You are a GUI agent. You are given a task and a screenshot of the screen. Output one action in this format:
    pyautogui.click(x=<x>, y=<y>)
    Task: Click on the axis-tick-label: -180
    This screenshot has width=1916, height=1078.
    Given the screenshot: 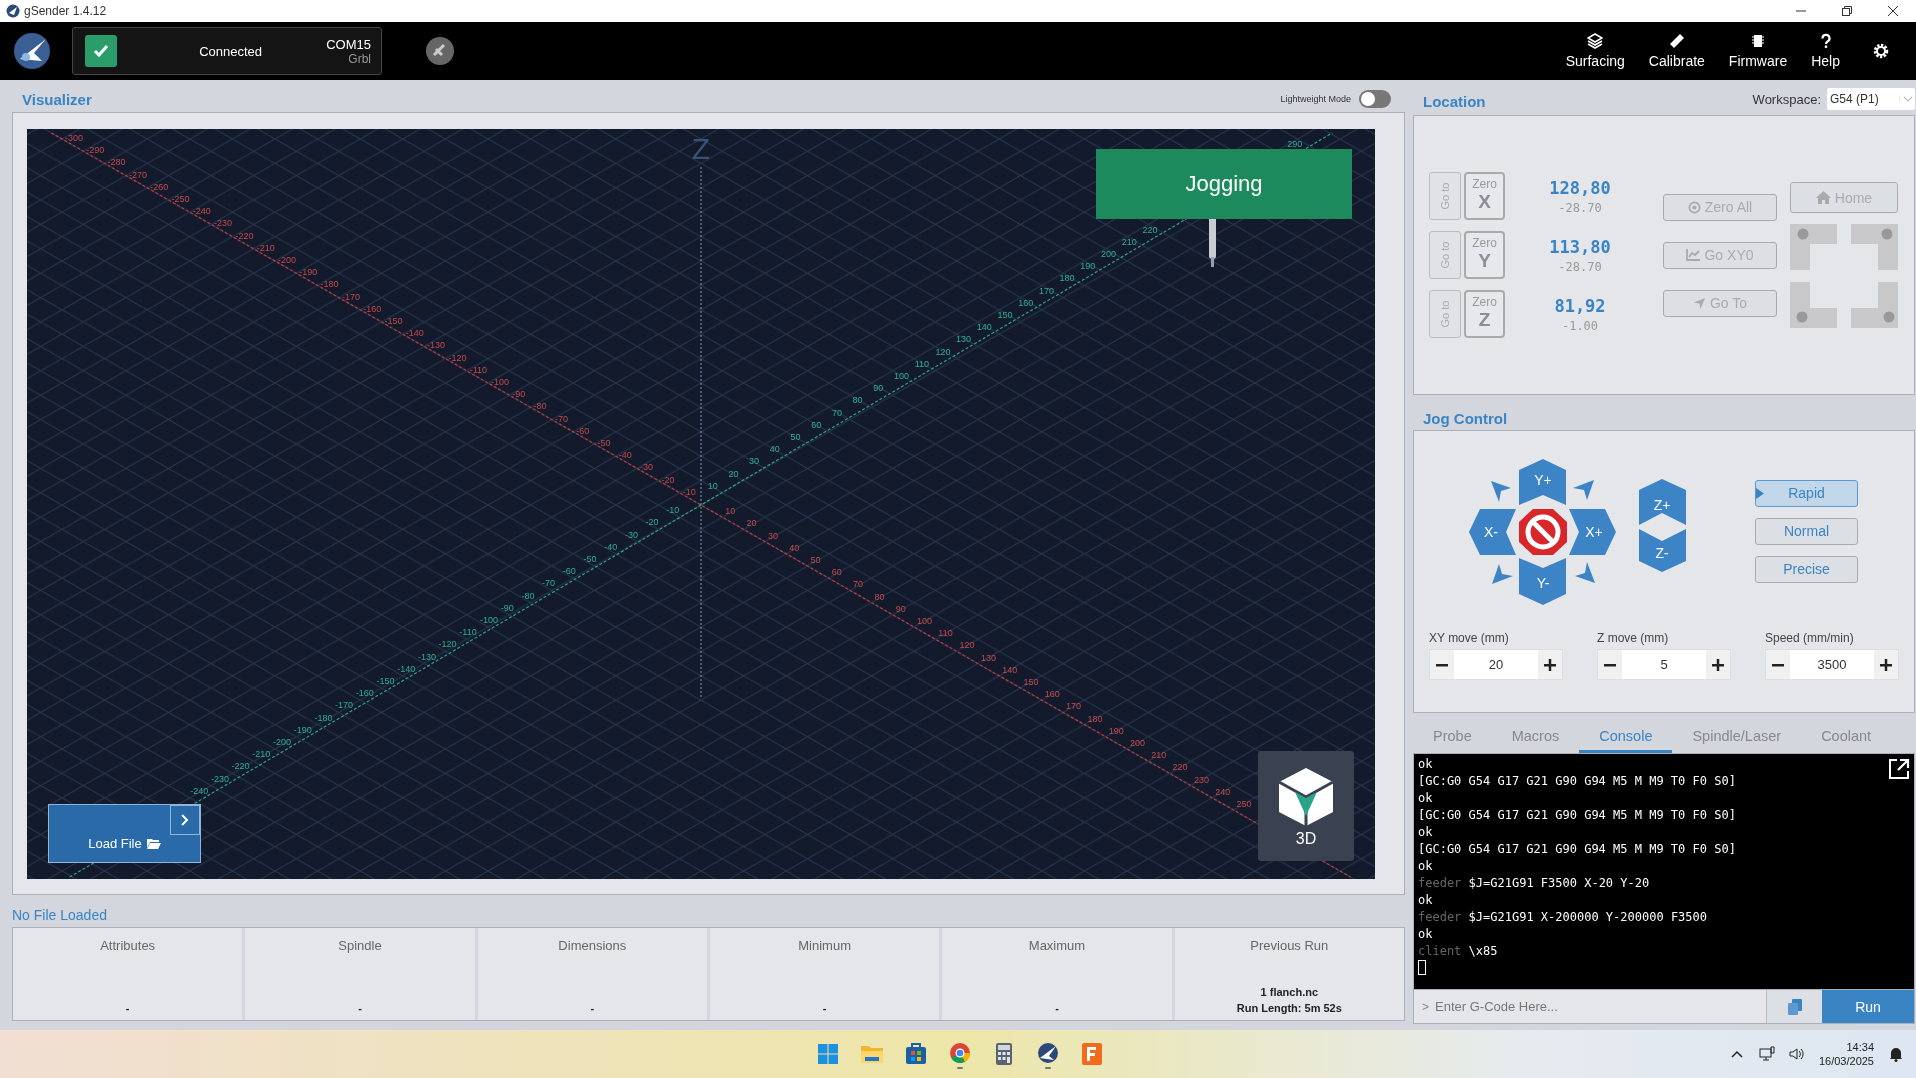 What is the action you would take?
    pyautogui.click(x=323, y=717)
    